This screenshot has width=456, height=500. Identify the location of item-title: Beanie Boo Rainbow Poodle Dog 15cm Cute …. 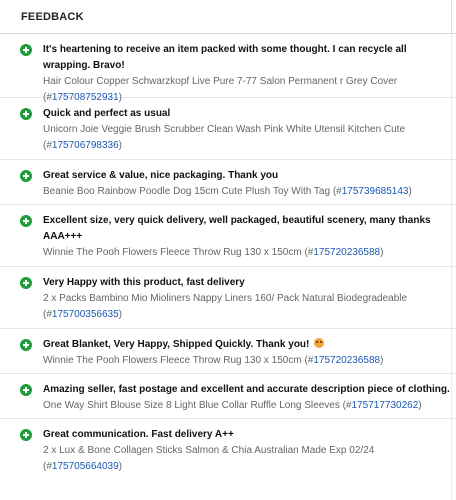
(187, 191).